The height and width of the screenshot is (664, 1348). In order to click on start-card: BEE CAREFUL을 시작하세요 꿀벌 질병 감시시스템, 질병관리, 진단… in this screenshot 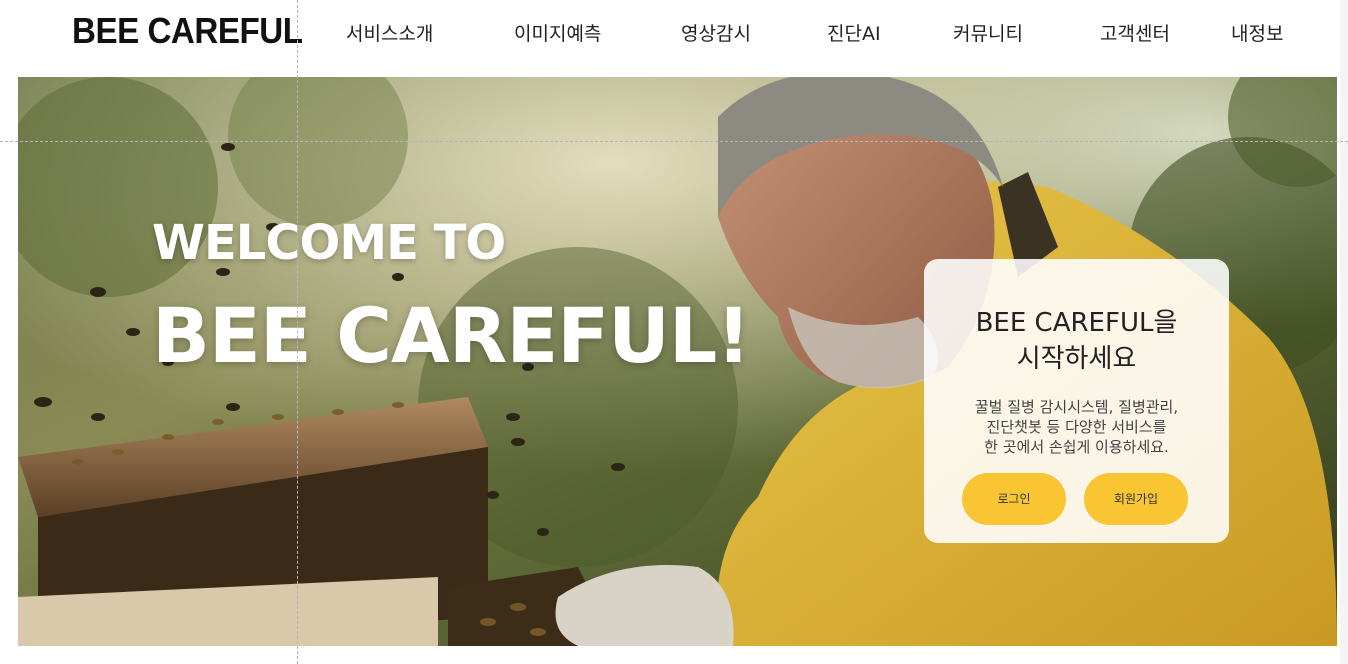, I will do `click(1076, 401)`.